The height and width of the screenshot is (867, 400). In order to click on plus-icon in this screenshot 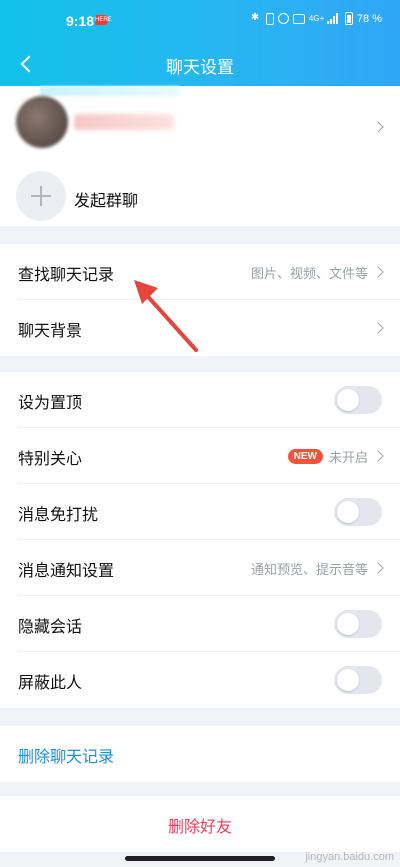, I will do `click(41, 196)`.